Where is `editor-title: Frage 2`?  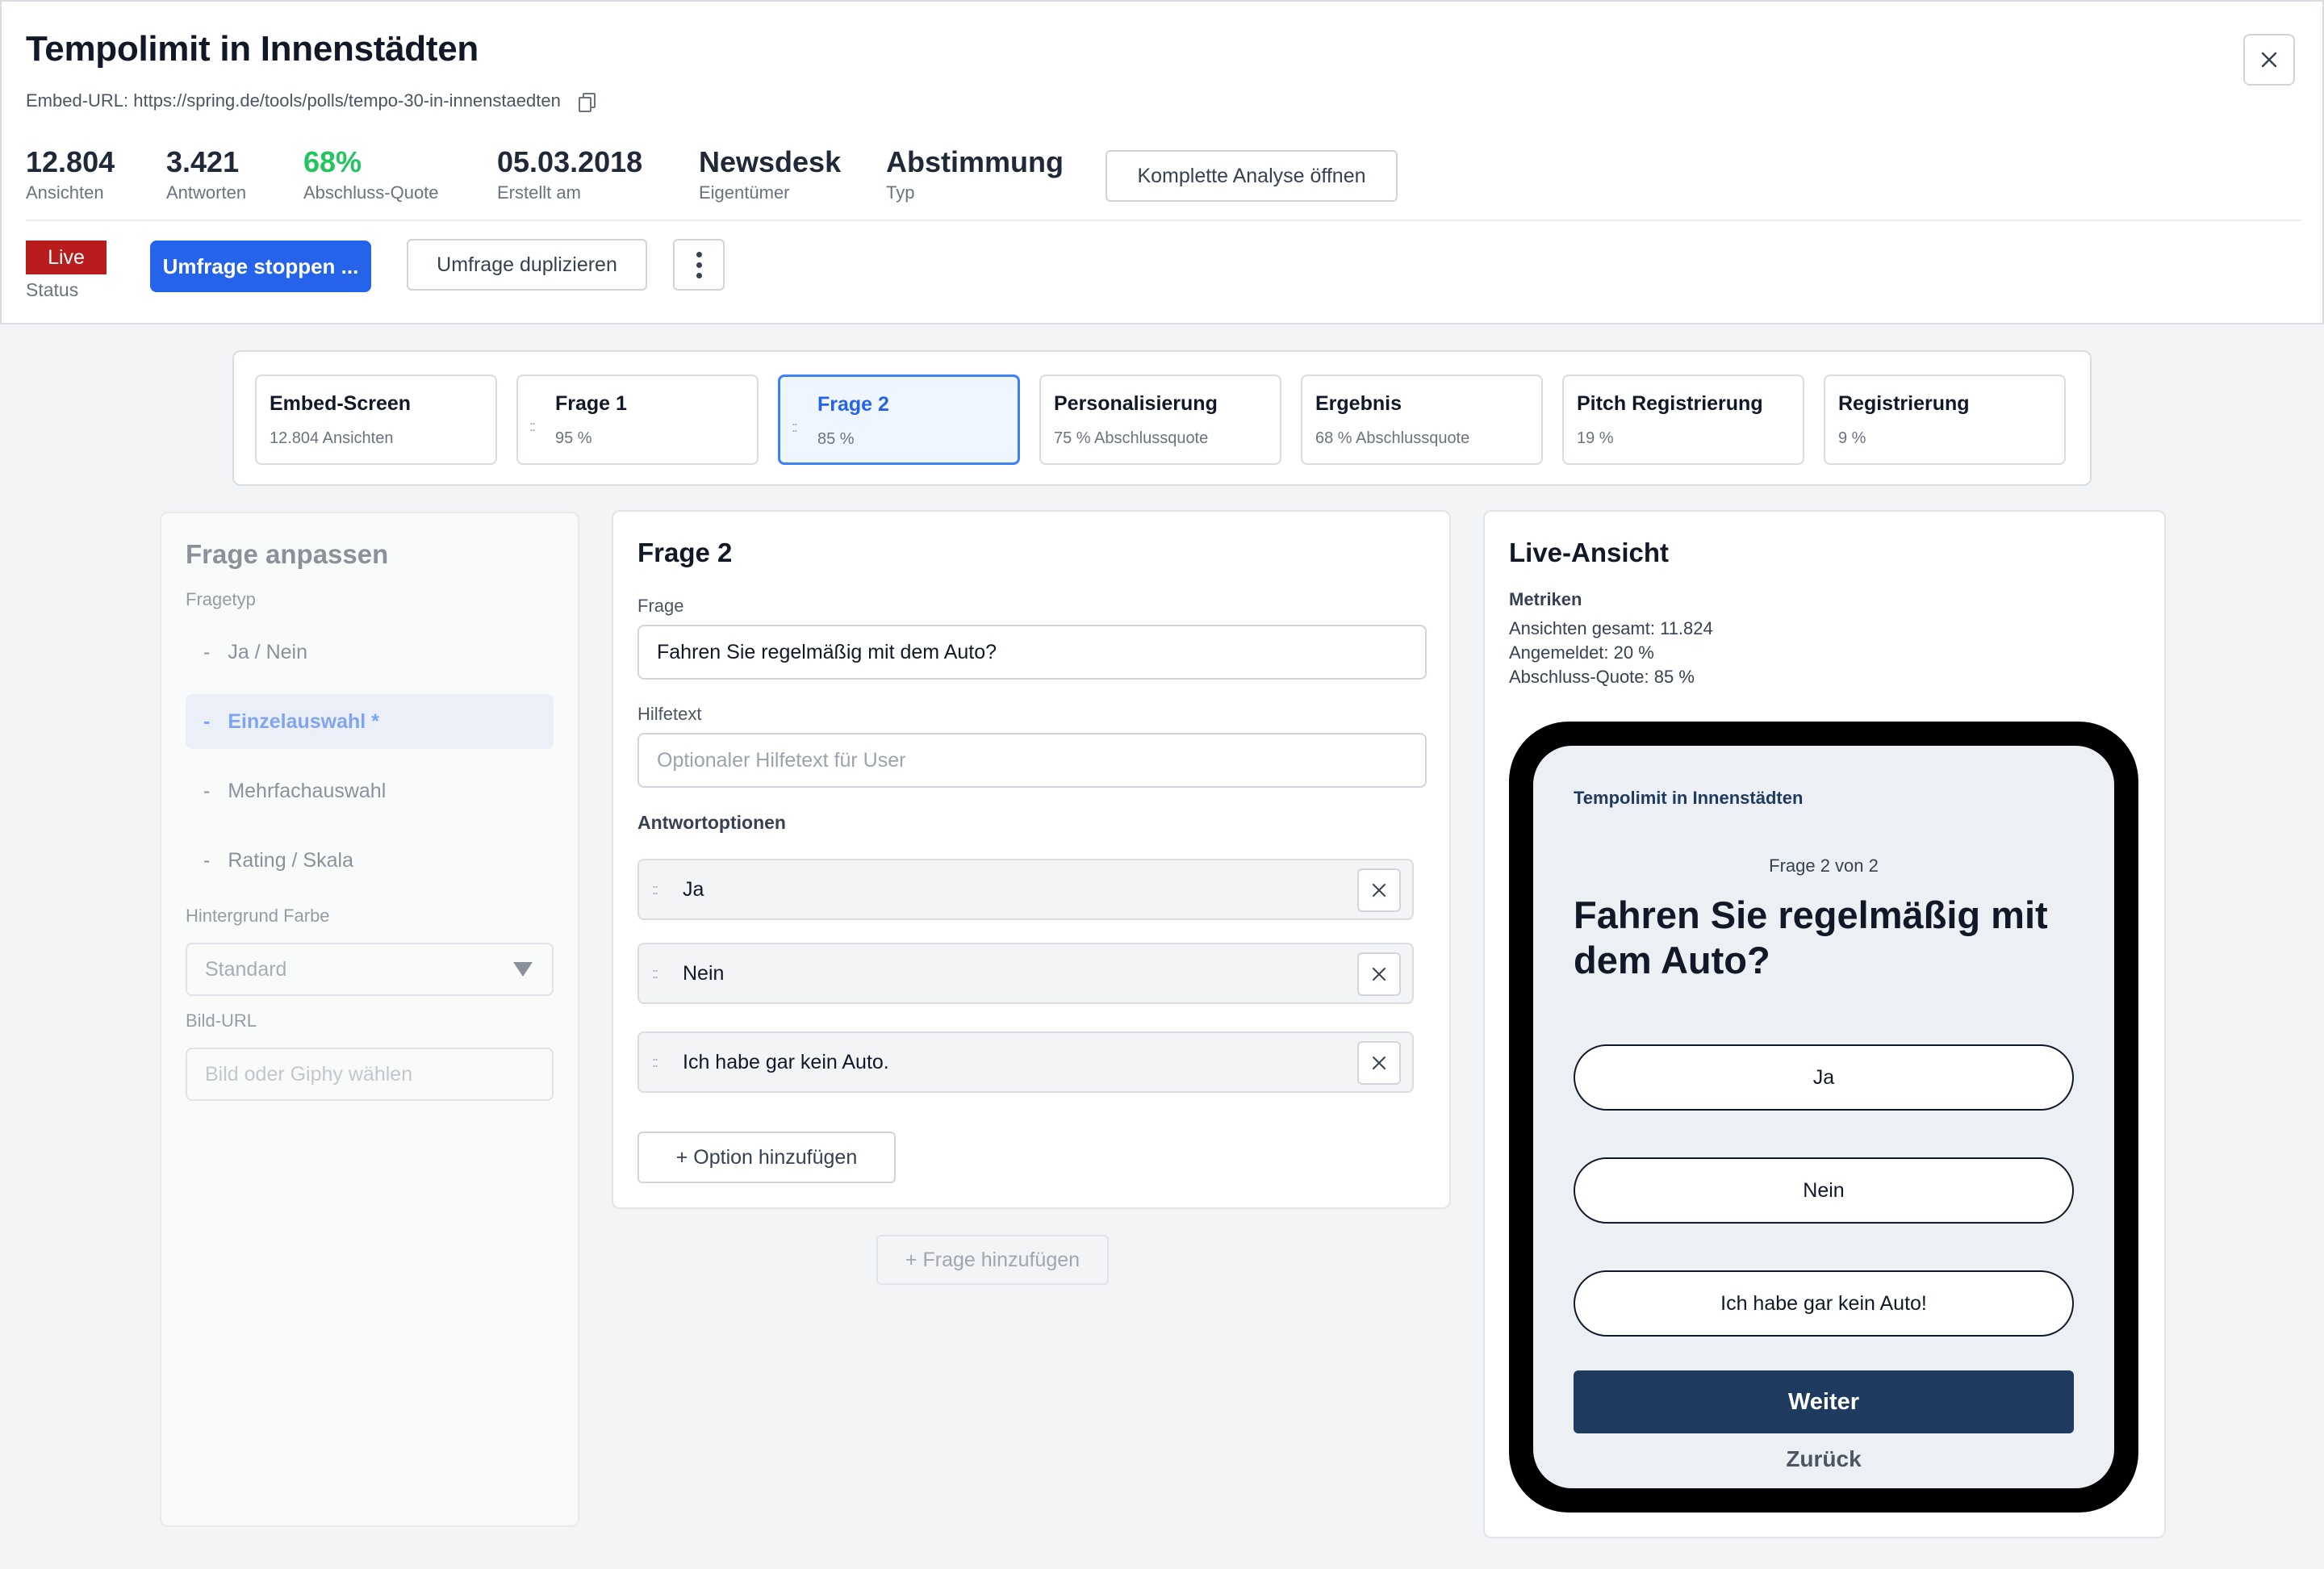 editor-title: Frage 2 is located at coordinates (685, 553).